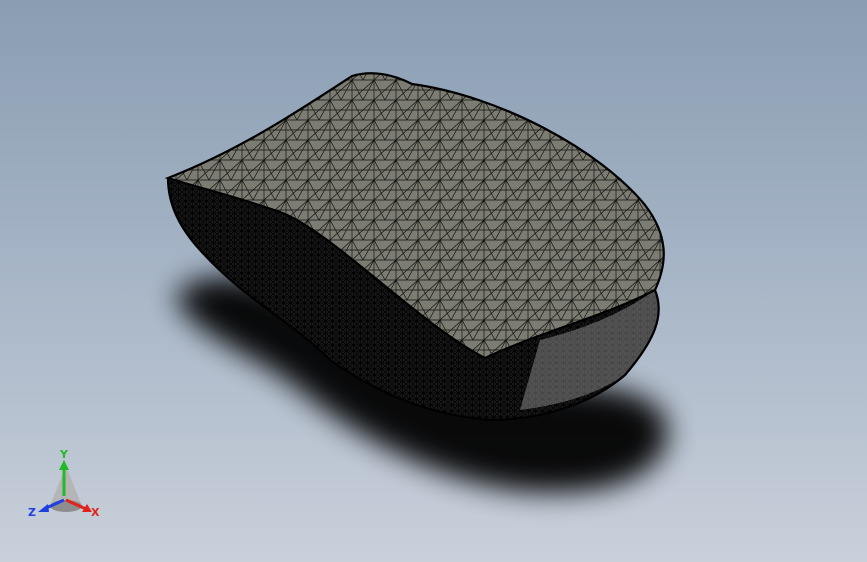 The width and height of the screenshot is (867, 562). Describe the element at coordinates (32, 512) in the screenshot. I see `triad-z-label: Z` at that location.